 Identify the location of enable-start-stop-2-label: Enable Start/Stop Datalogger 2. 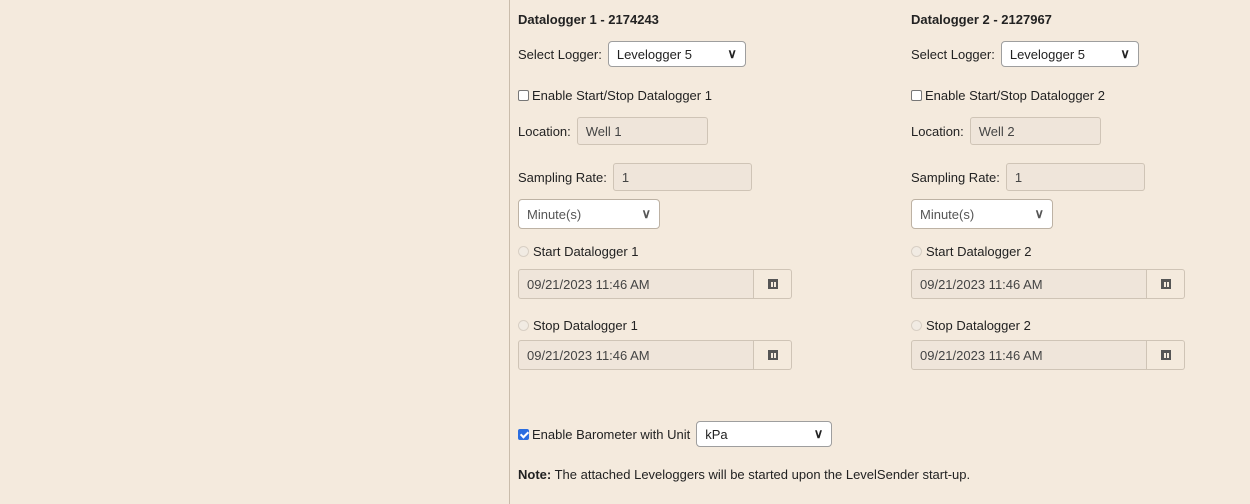
(1015, 95).